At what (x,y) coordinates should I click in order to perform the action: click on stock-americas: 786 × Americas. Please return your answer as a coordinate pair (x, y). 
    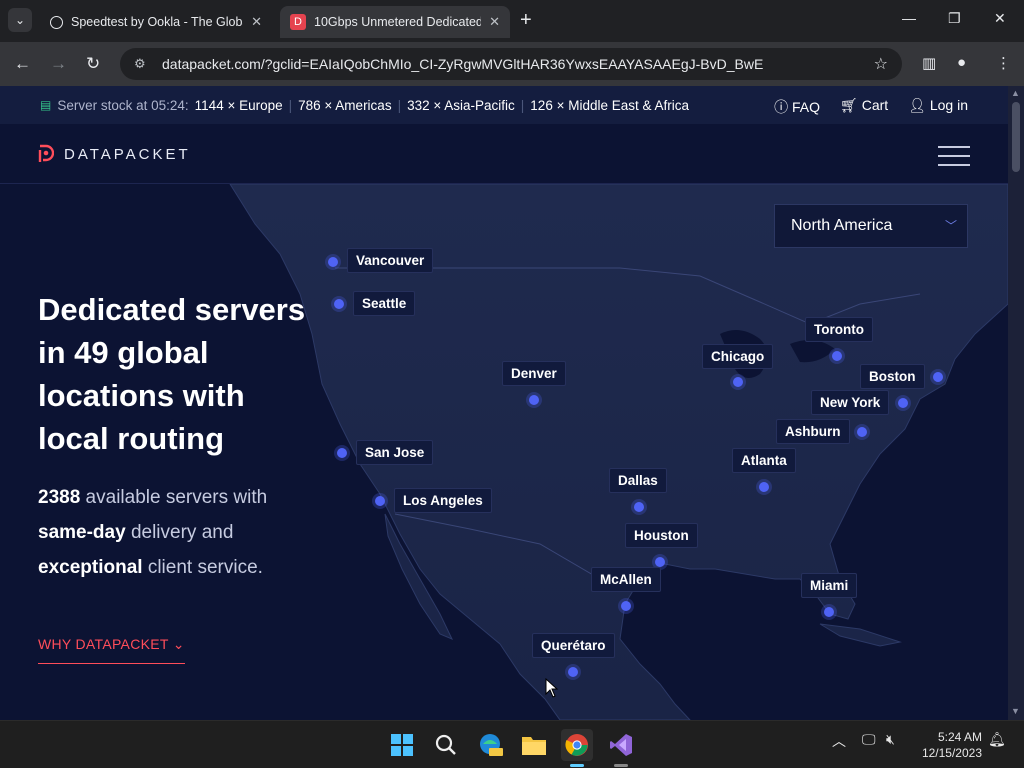
    Looking at the image, I should click on (345, 105).